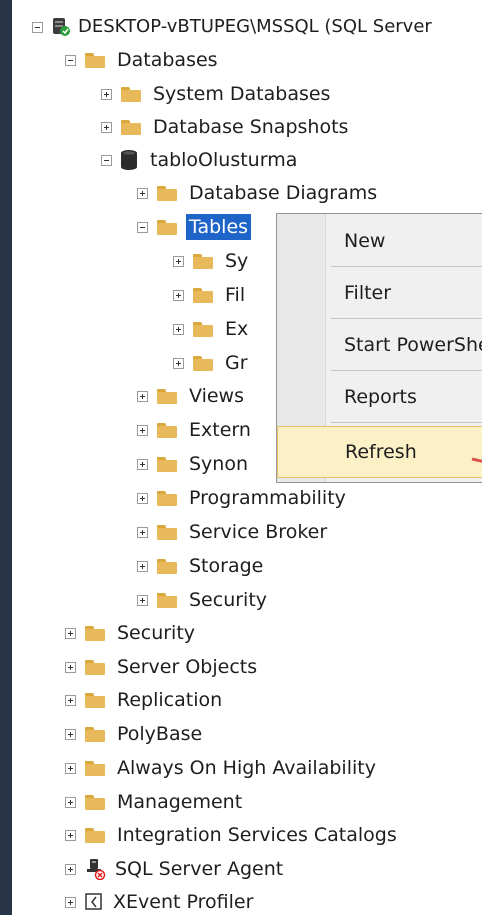 This screenshot has height=915, width=482. What do you see at coordinates (219, 464) in the screenshot?
I see `node-label: Synon` at bounding box center [219, 464].